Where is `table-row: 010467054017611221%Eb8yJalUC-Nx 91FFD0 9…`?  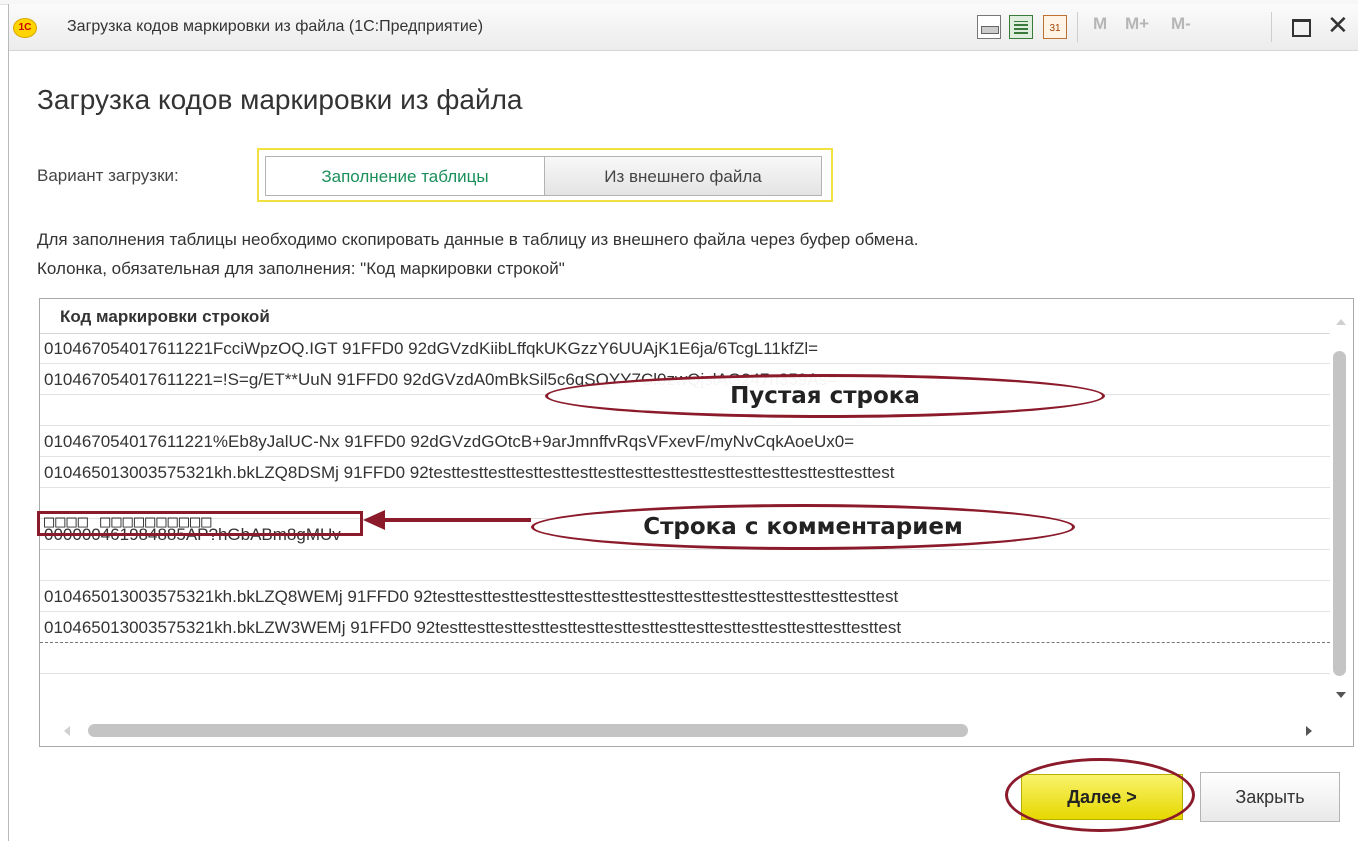
table-row: 010467054017611221%Eb8yJalUC-Nx 91FFD0 9… is located at coordinates (685, 441).